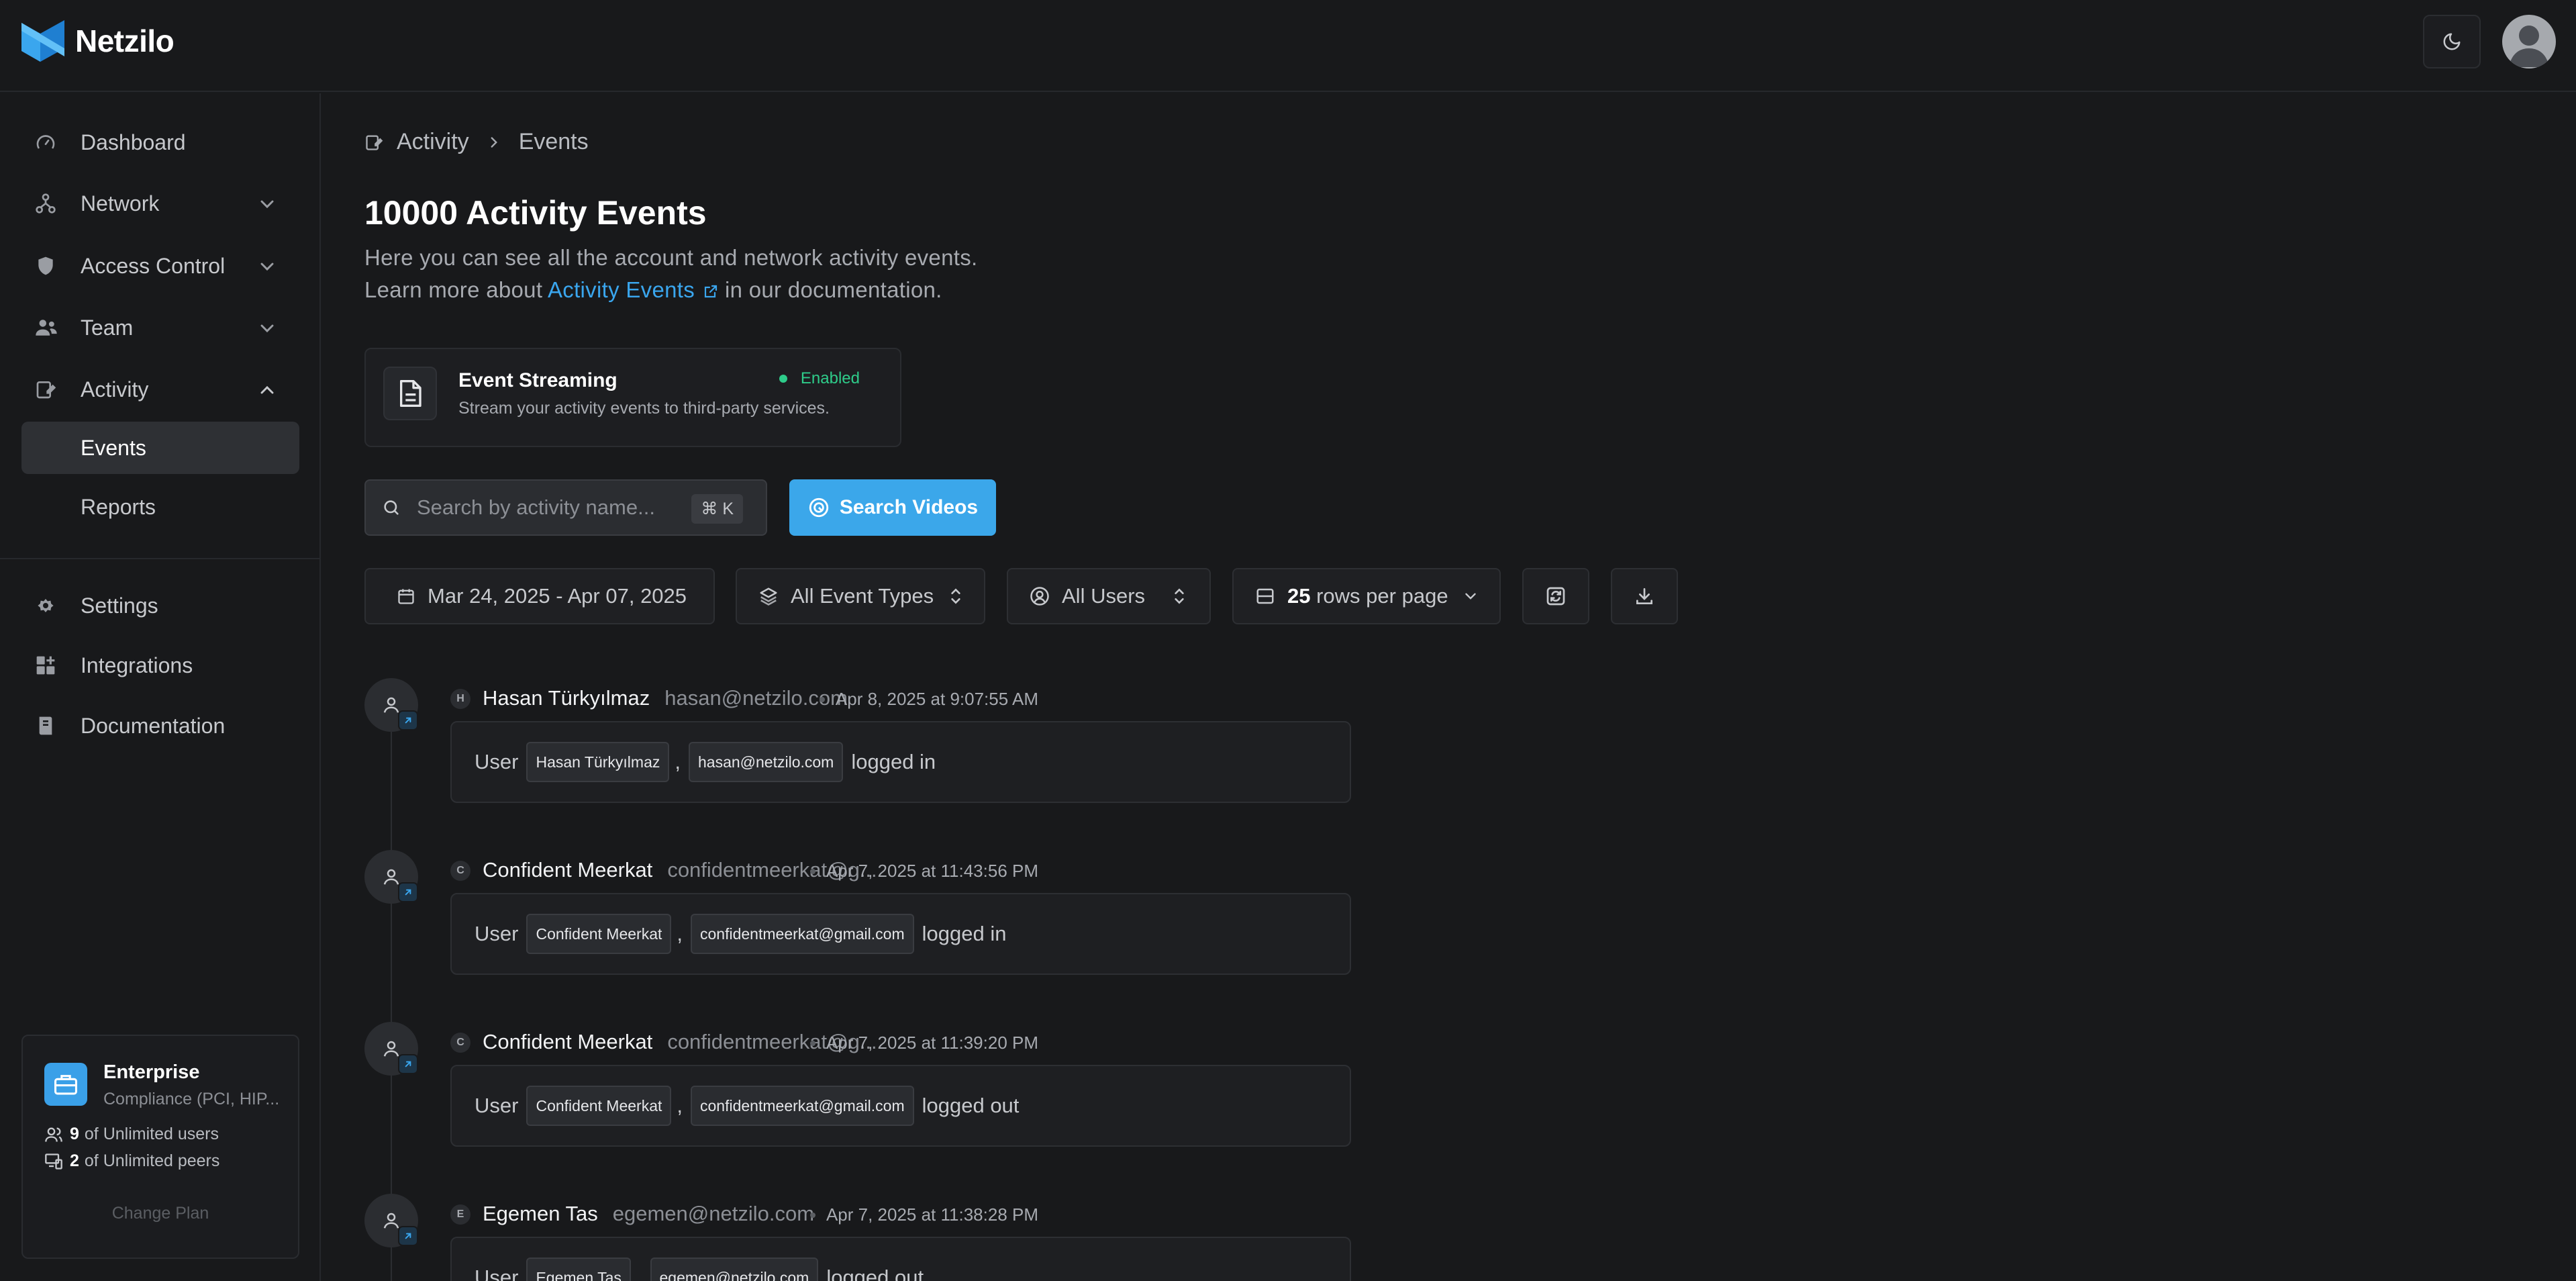  I want to click on sidebar-subitem-events: Events, so click(160, 448).